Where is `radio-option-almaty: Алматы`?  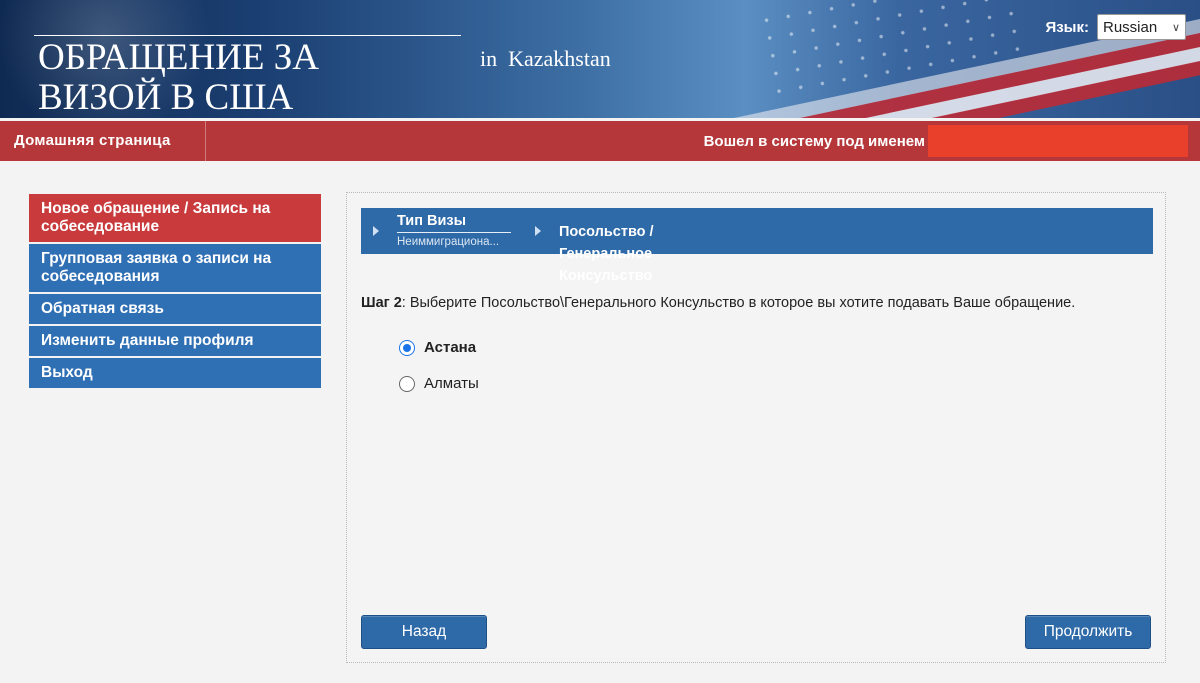 radio-option-almaty: Алматы is located at coordinates (439, 383).